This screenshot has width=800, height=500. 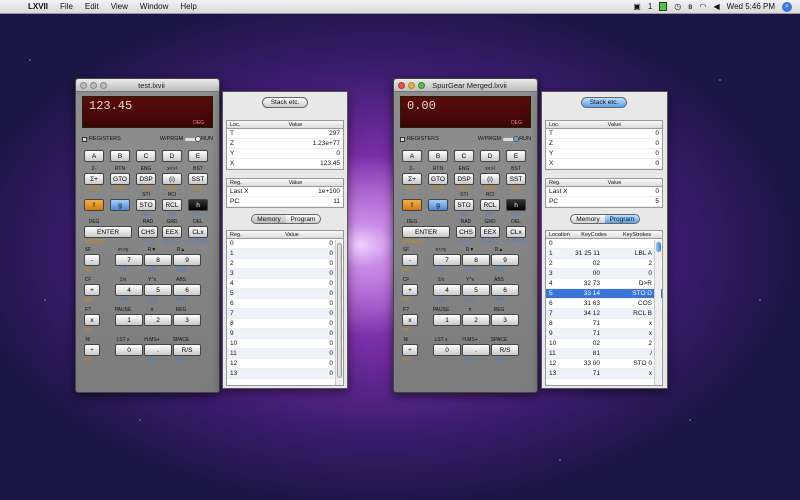 What do you see at coordinates (657, 312) in the screenshot?
I see `program-scrollbar` at bounding box center [657, 312].